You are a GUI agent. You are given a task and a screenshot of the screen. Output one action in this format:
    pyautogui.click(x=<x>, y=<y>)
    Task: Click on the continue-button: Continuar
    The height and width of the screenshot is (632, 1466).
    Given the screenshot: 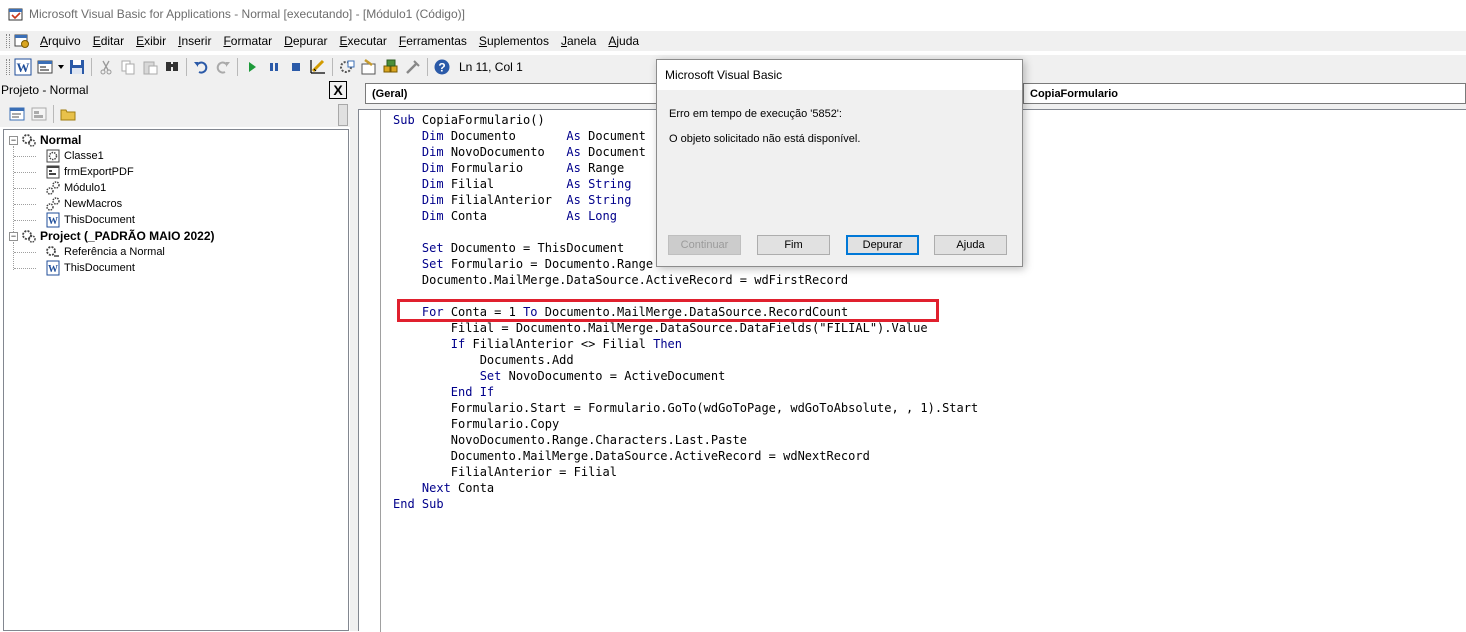 What is the action you would take?
    pyautogui.click(x=704, y=245)
    